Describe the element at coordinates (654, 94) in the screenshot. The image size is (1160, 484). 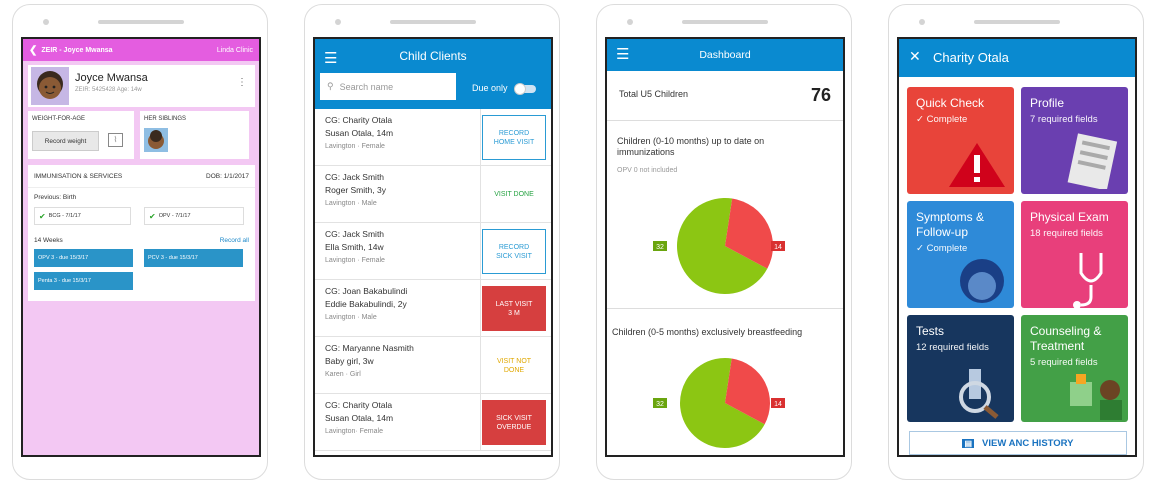
I see `total-label: Total U5 Children` at that location.